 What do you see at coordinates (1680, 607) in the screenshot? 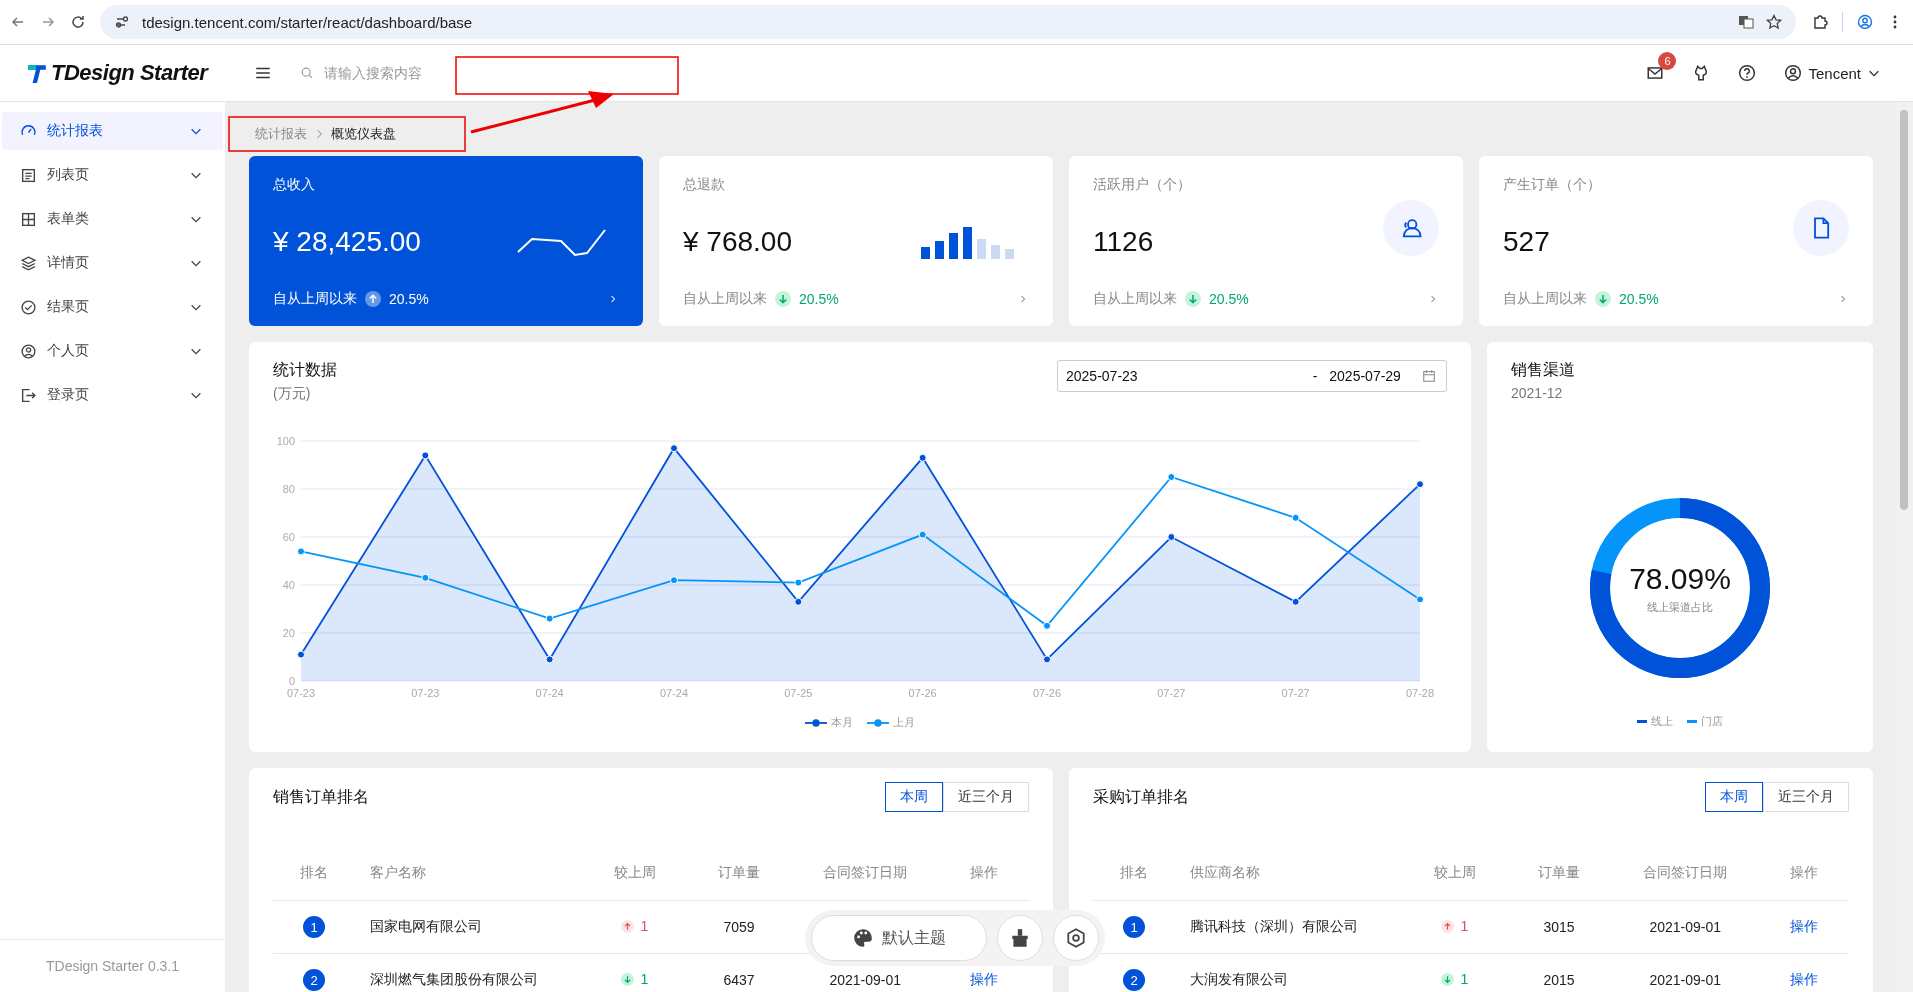
I see `donut-caption: 线上渠道占比` at bounding box center [1680, 607].